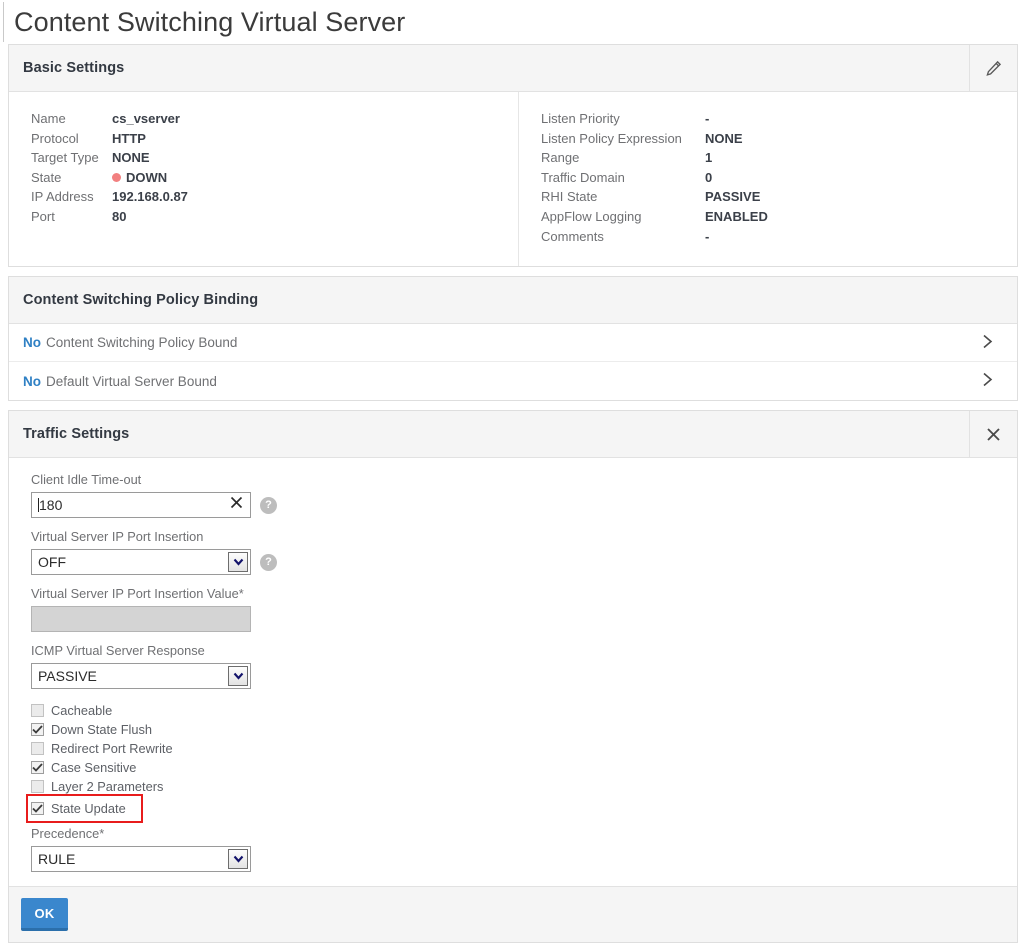 This screenshot has width=1026, height=943. What do you see at coordinates (107, 787) in the screenshot?
I see `checkbox-label: Layer 2 Parameters` at bounding box center [107, 787].